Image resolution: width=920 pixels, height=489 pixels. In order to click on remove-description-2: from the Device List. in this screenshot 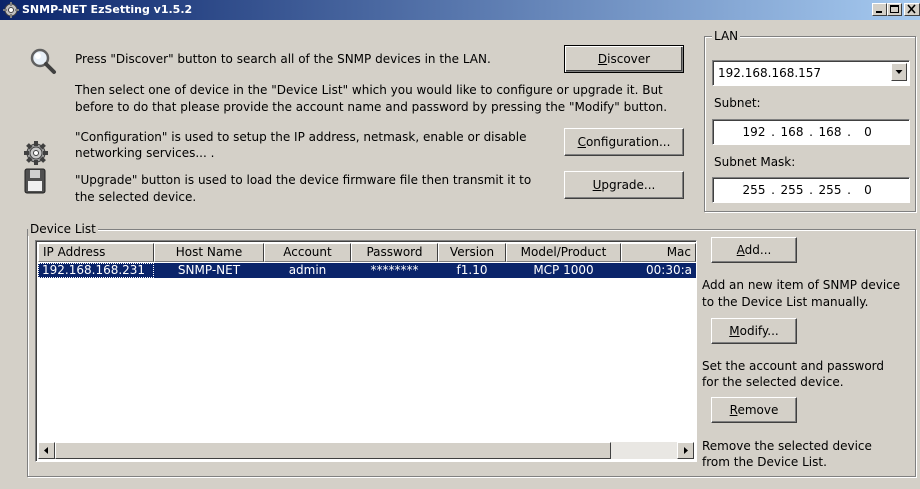, I will do `click(764, 462)`.